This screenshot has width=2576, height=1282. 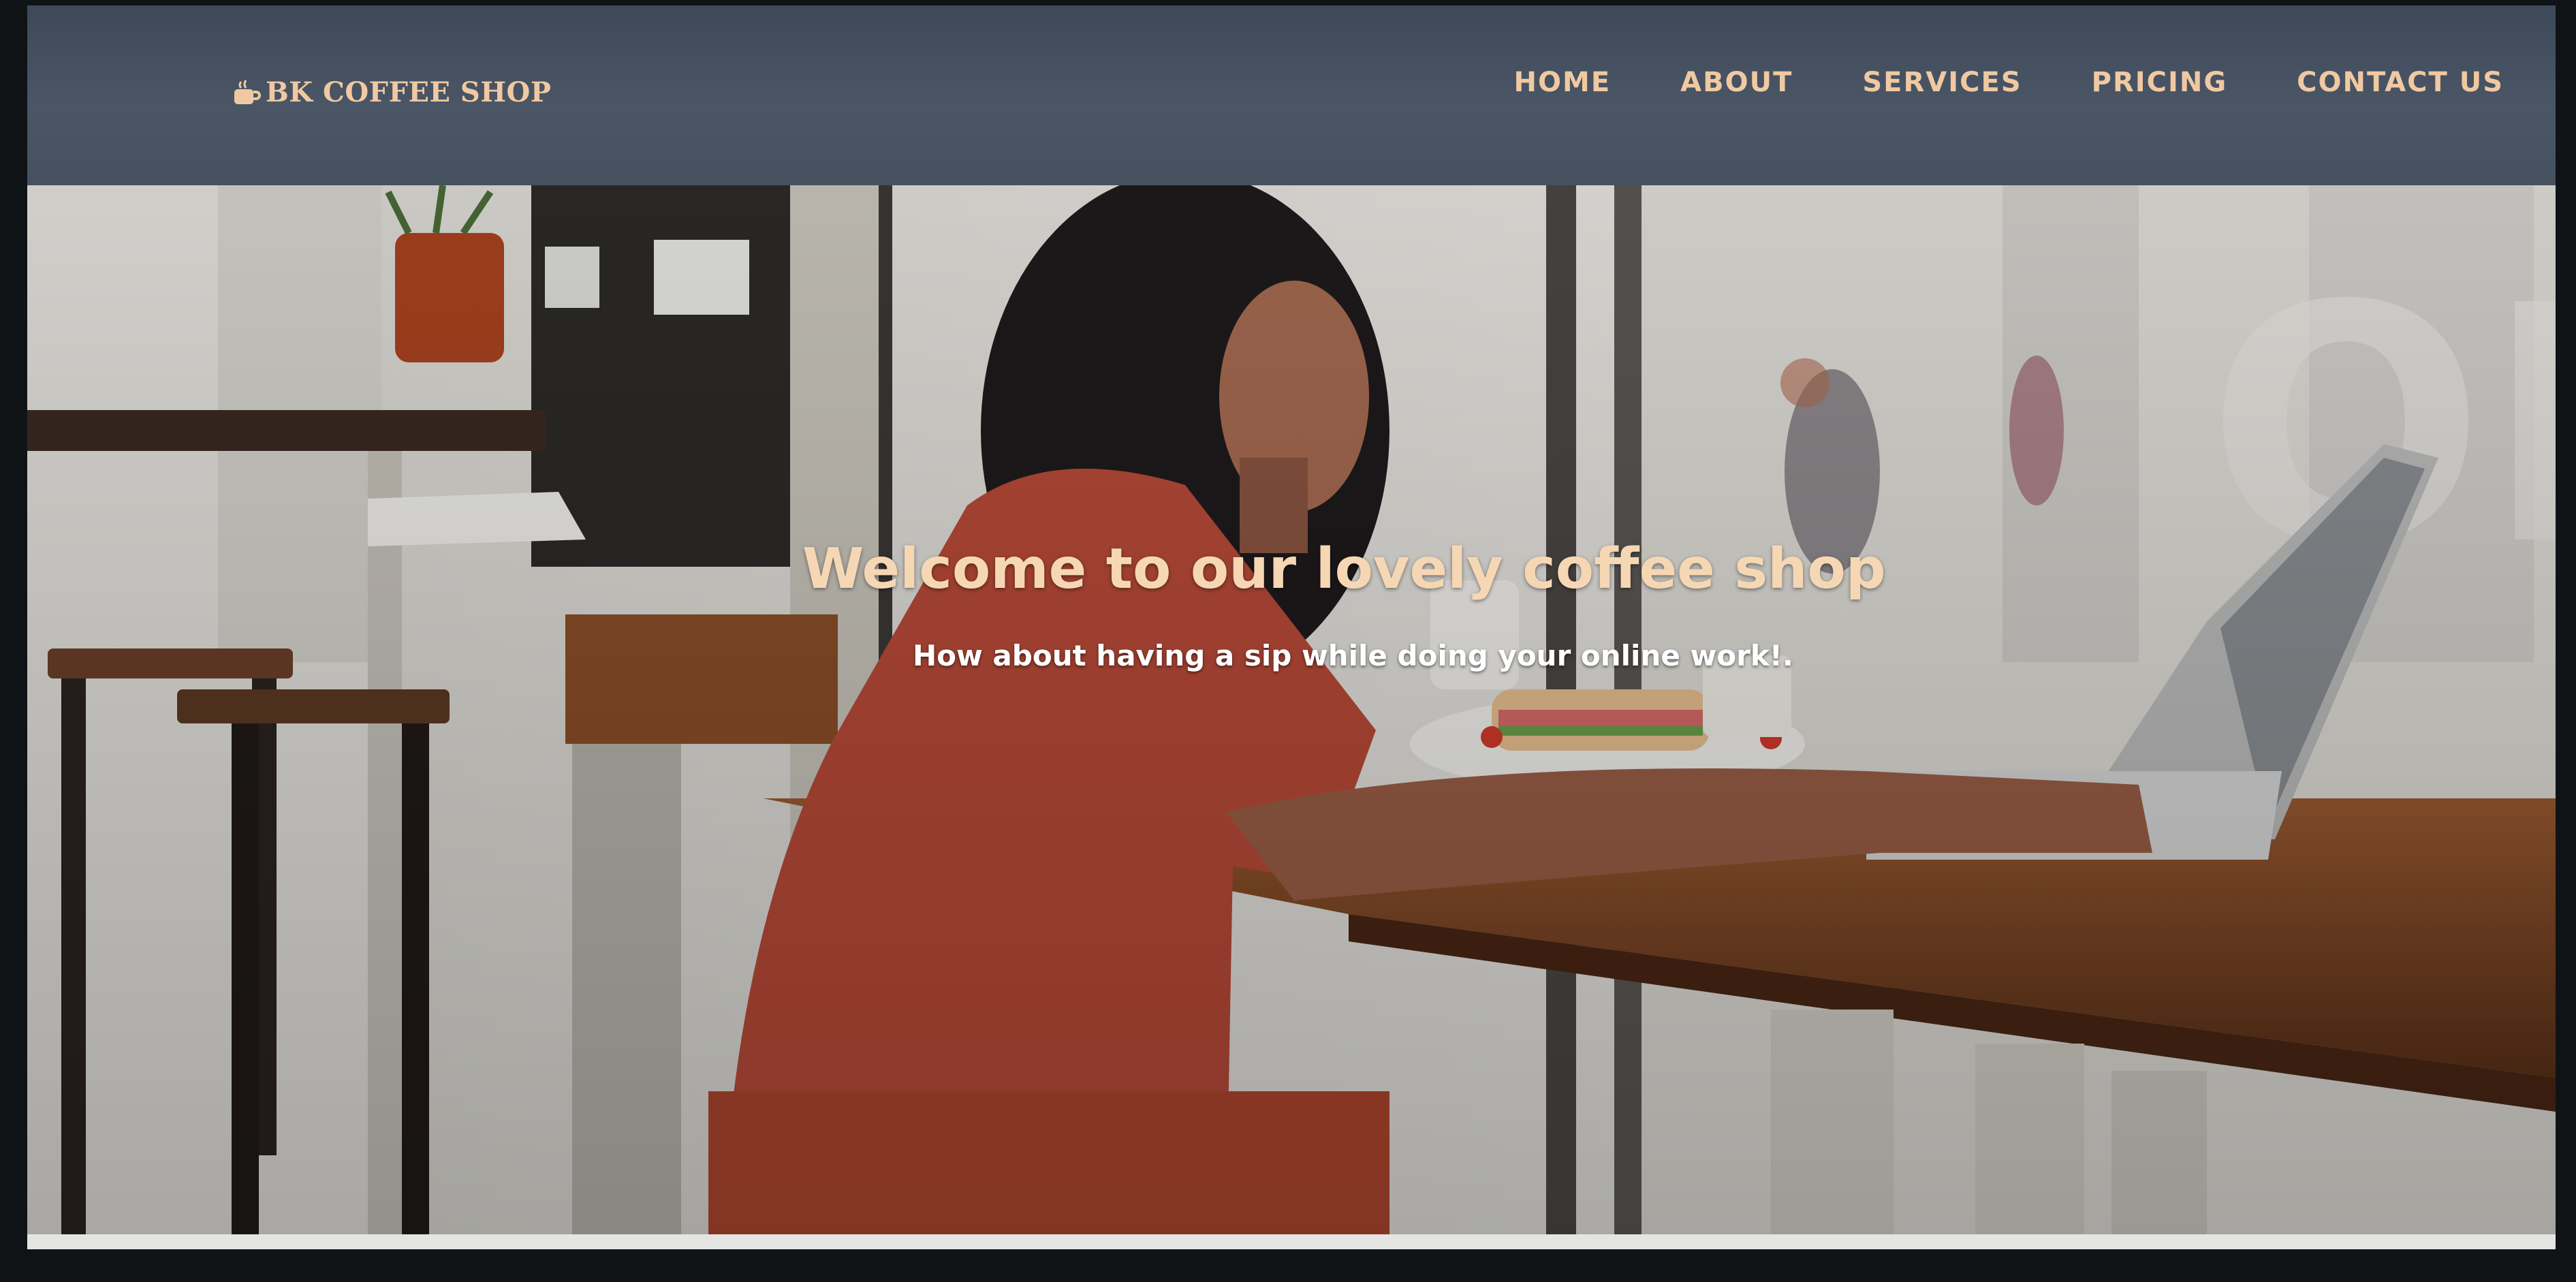 I want to click on brand-logo: BK COFFEE SHOP, so click(x=391, y=92).